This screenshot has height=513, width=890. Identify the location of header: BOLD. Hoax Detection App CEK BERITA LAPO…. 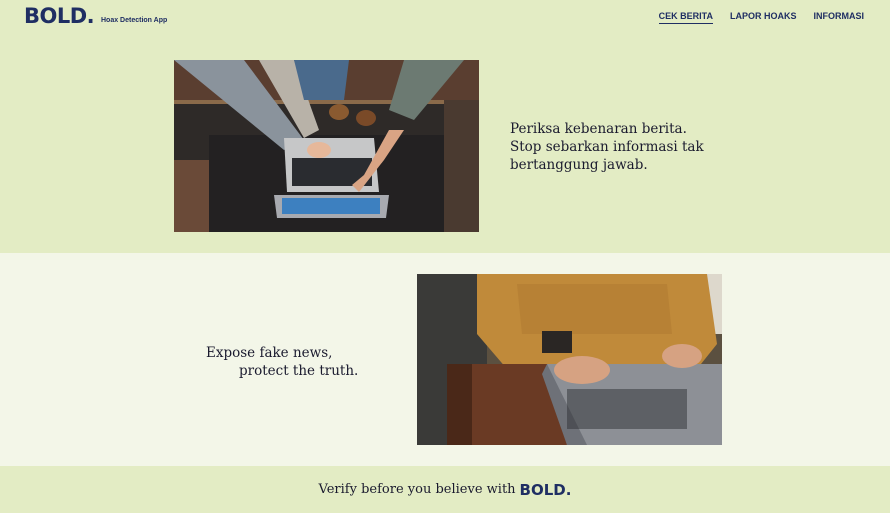
(445, 18).